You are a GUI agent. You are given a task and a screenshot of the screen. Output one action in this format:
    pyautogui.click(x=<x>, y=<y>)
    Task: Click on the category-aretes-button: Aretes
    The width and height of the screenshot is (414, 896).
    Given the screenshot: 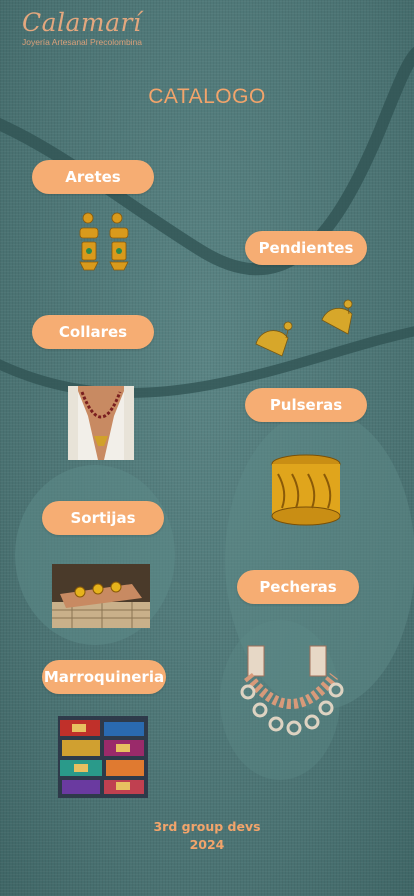 What is the action you would take?
    pyautogui.click(x=93, y=177)
    